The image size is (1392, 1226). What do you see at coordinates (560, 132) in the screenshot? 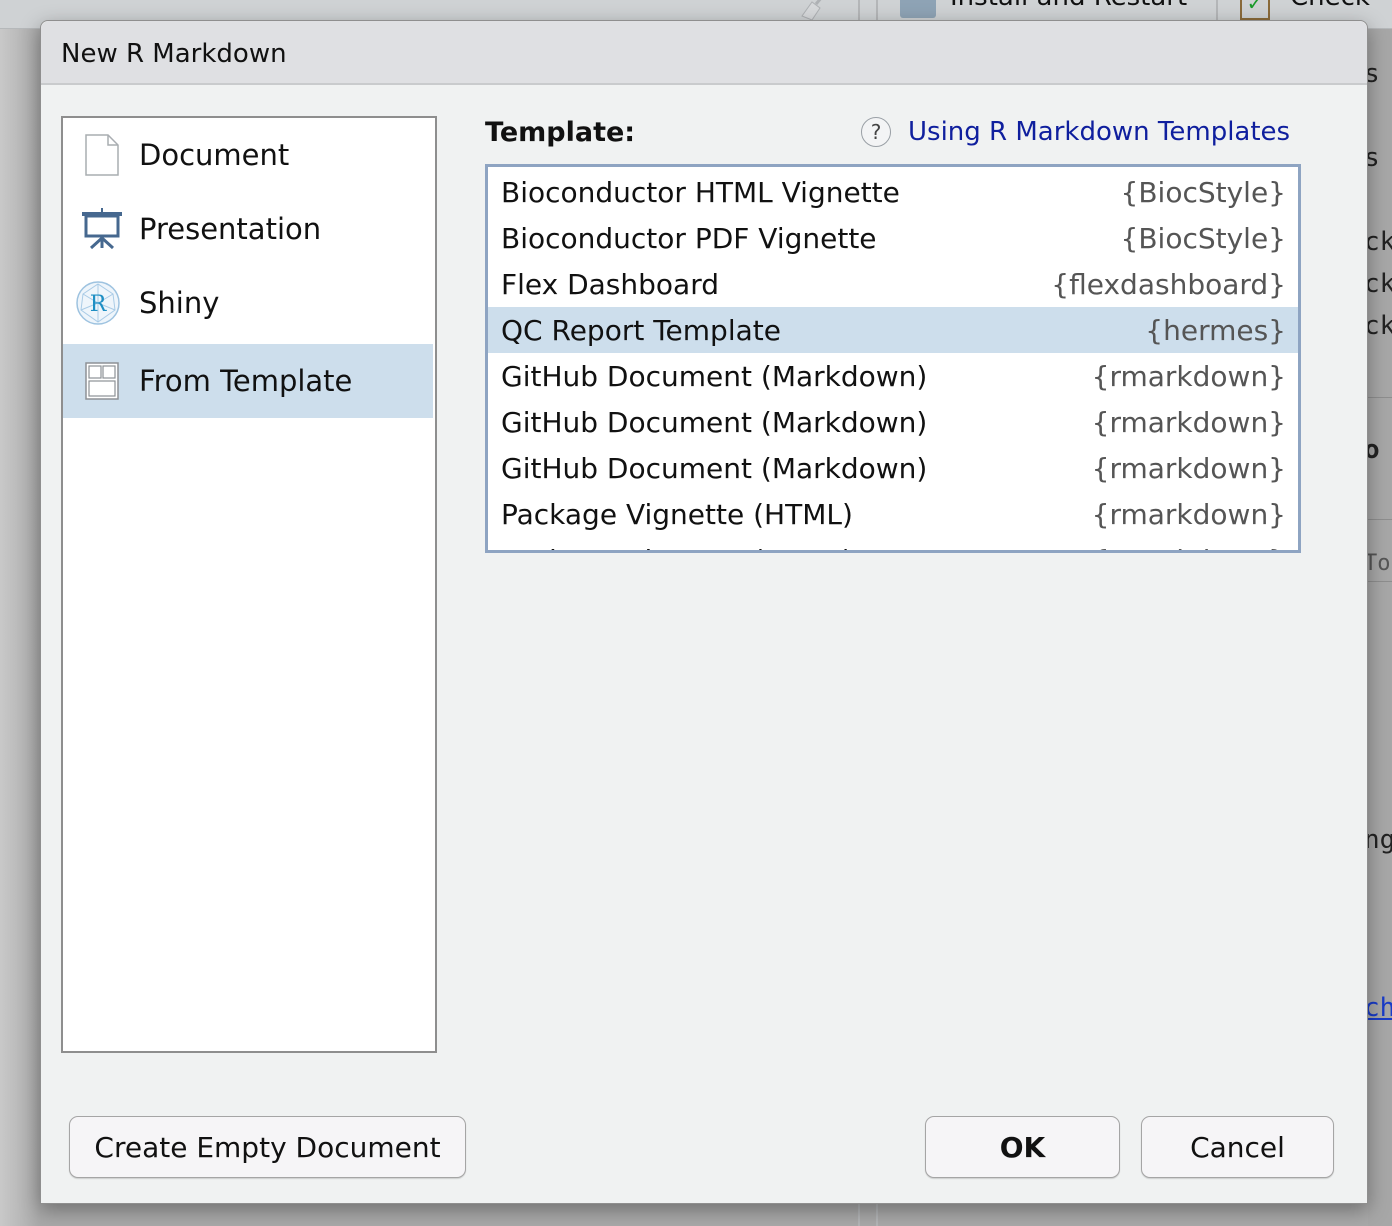
I see `template-label: Template:` at bounding box center [560, 132].